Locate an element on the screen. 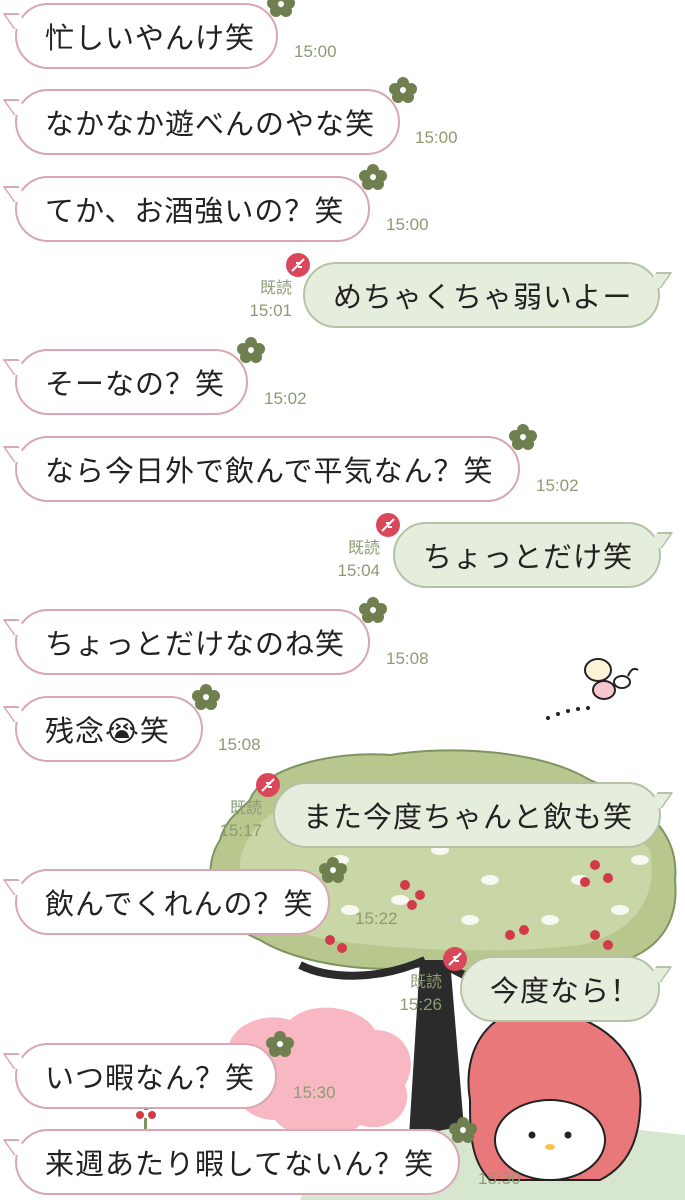 The width and height of the screenshot is (685, 1200). message-bubble: なら今日外で飲んで平気なん？笑 is located at coordinates (276, 463).